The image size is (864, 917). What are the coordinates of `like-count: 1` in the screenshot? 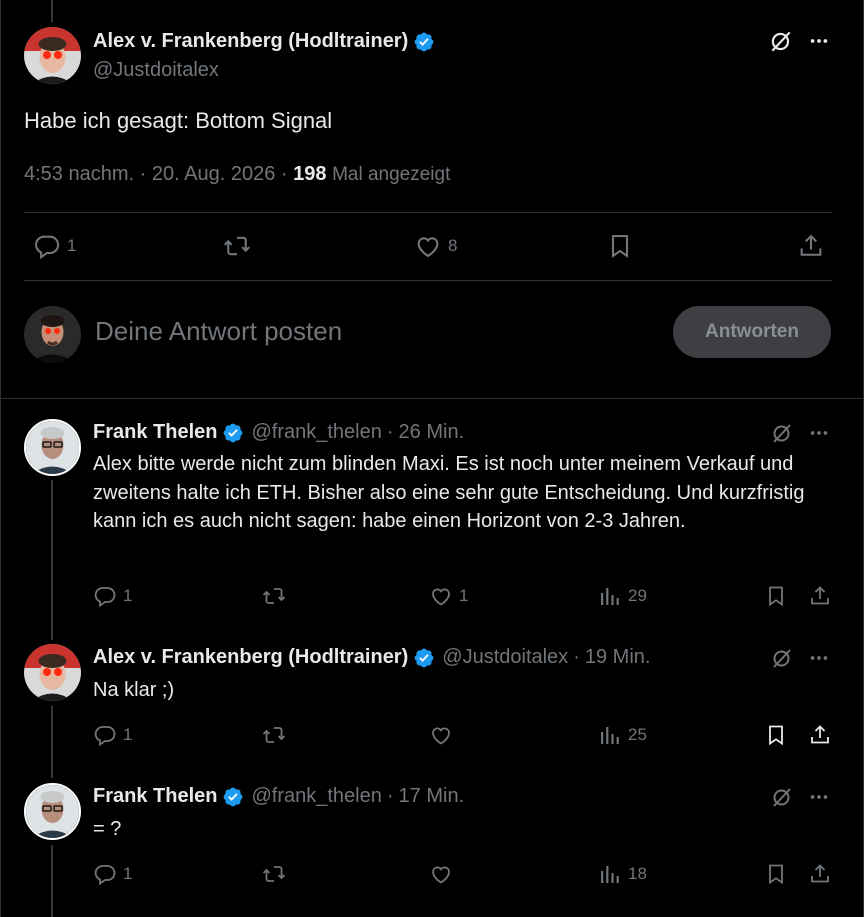 It's located at (464, 595).